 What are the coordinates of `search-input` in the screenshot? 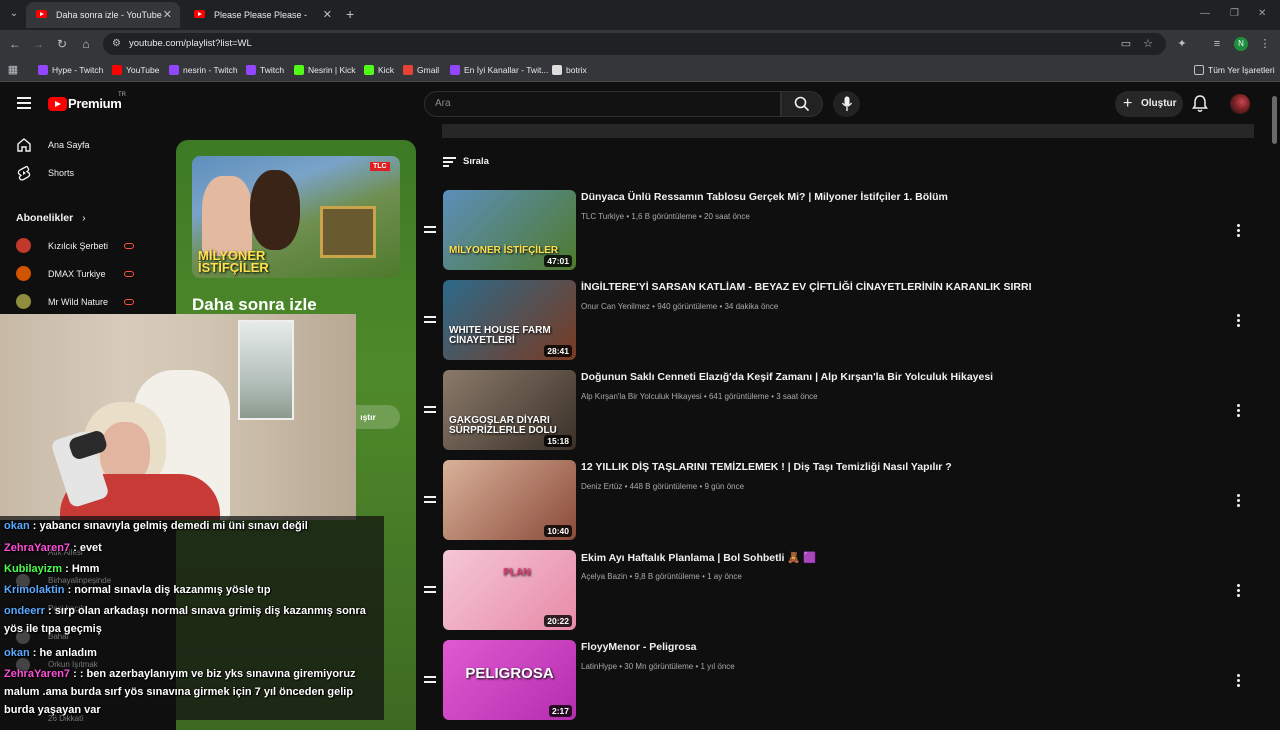 It's located at (600, 103).